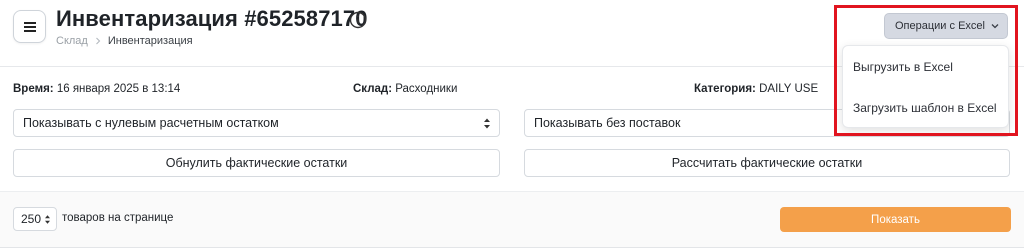 The height and width of the screenshot is (250, 1024). What do you see at coordinates (118, 218) in the screenshot?
I see `per-page-label: товаров на странице` at bounding box center [118, 218].